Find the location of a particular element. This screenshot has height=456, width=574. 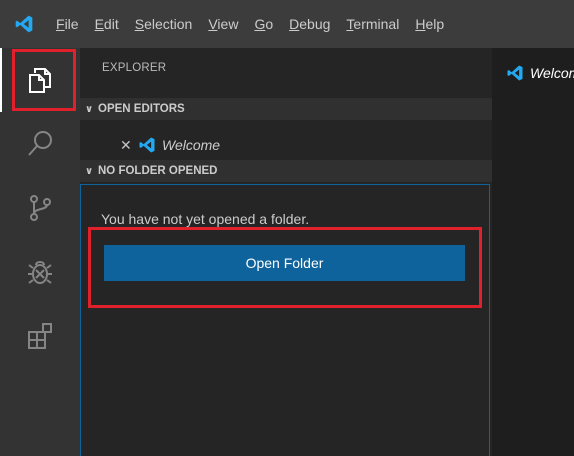

extensions-icon is located at coordinates (40, 336).